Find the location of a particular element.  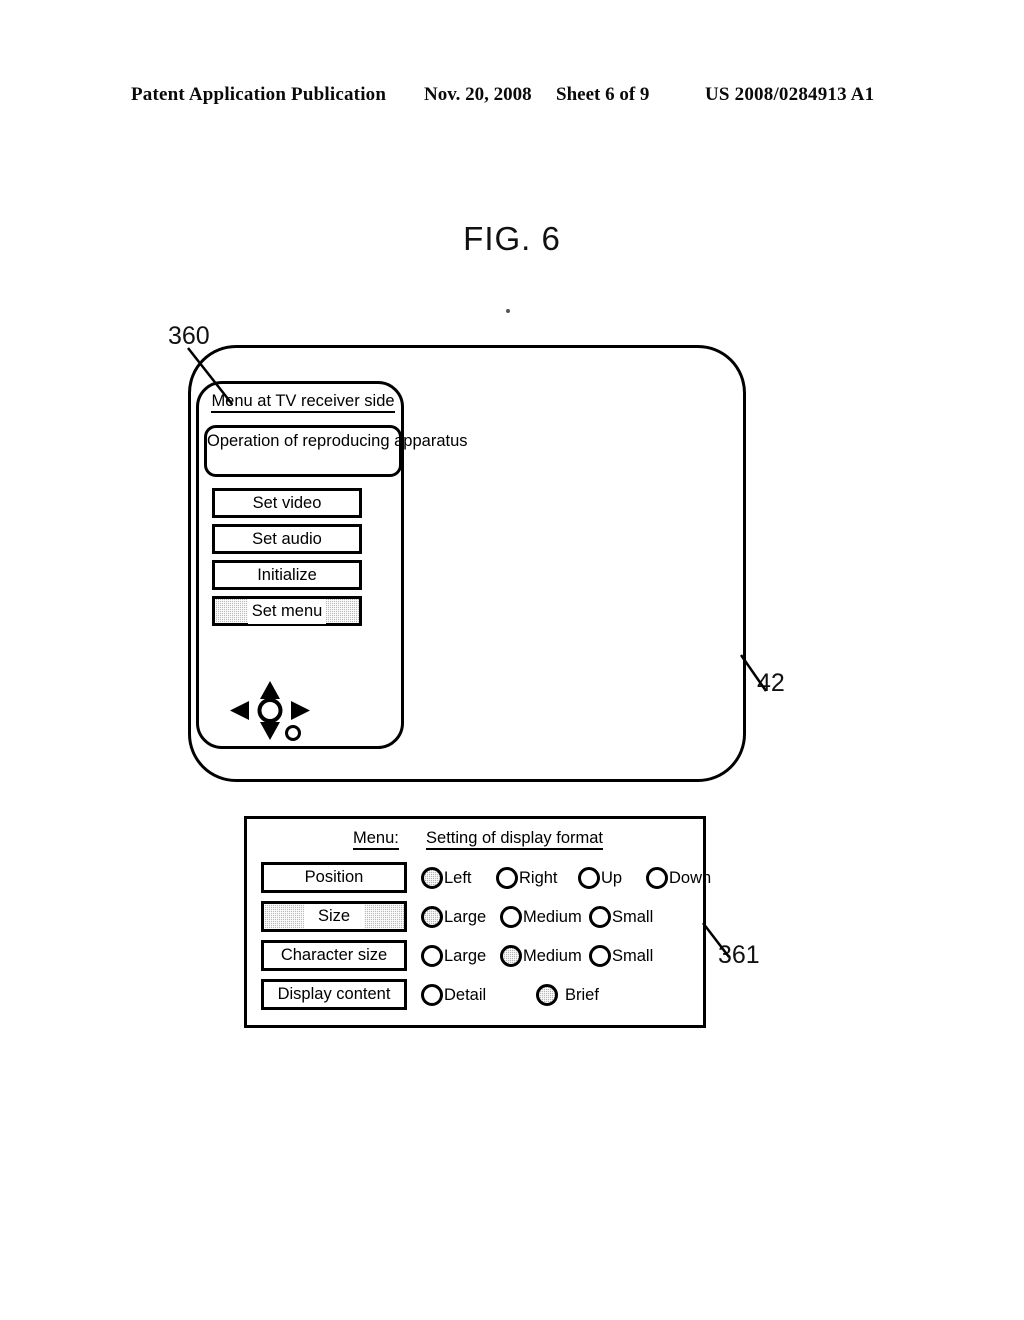

tv-menu-title: Menu at TV receiver side is located at coordinates (303, 402).